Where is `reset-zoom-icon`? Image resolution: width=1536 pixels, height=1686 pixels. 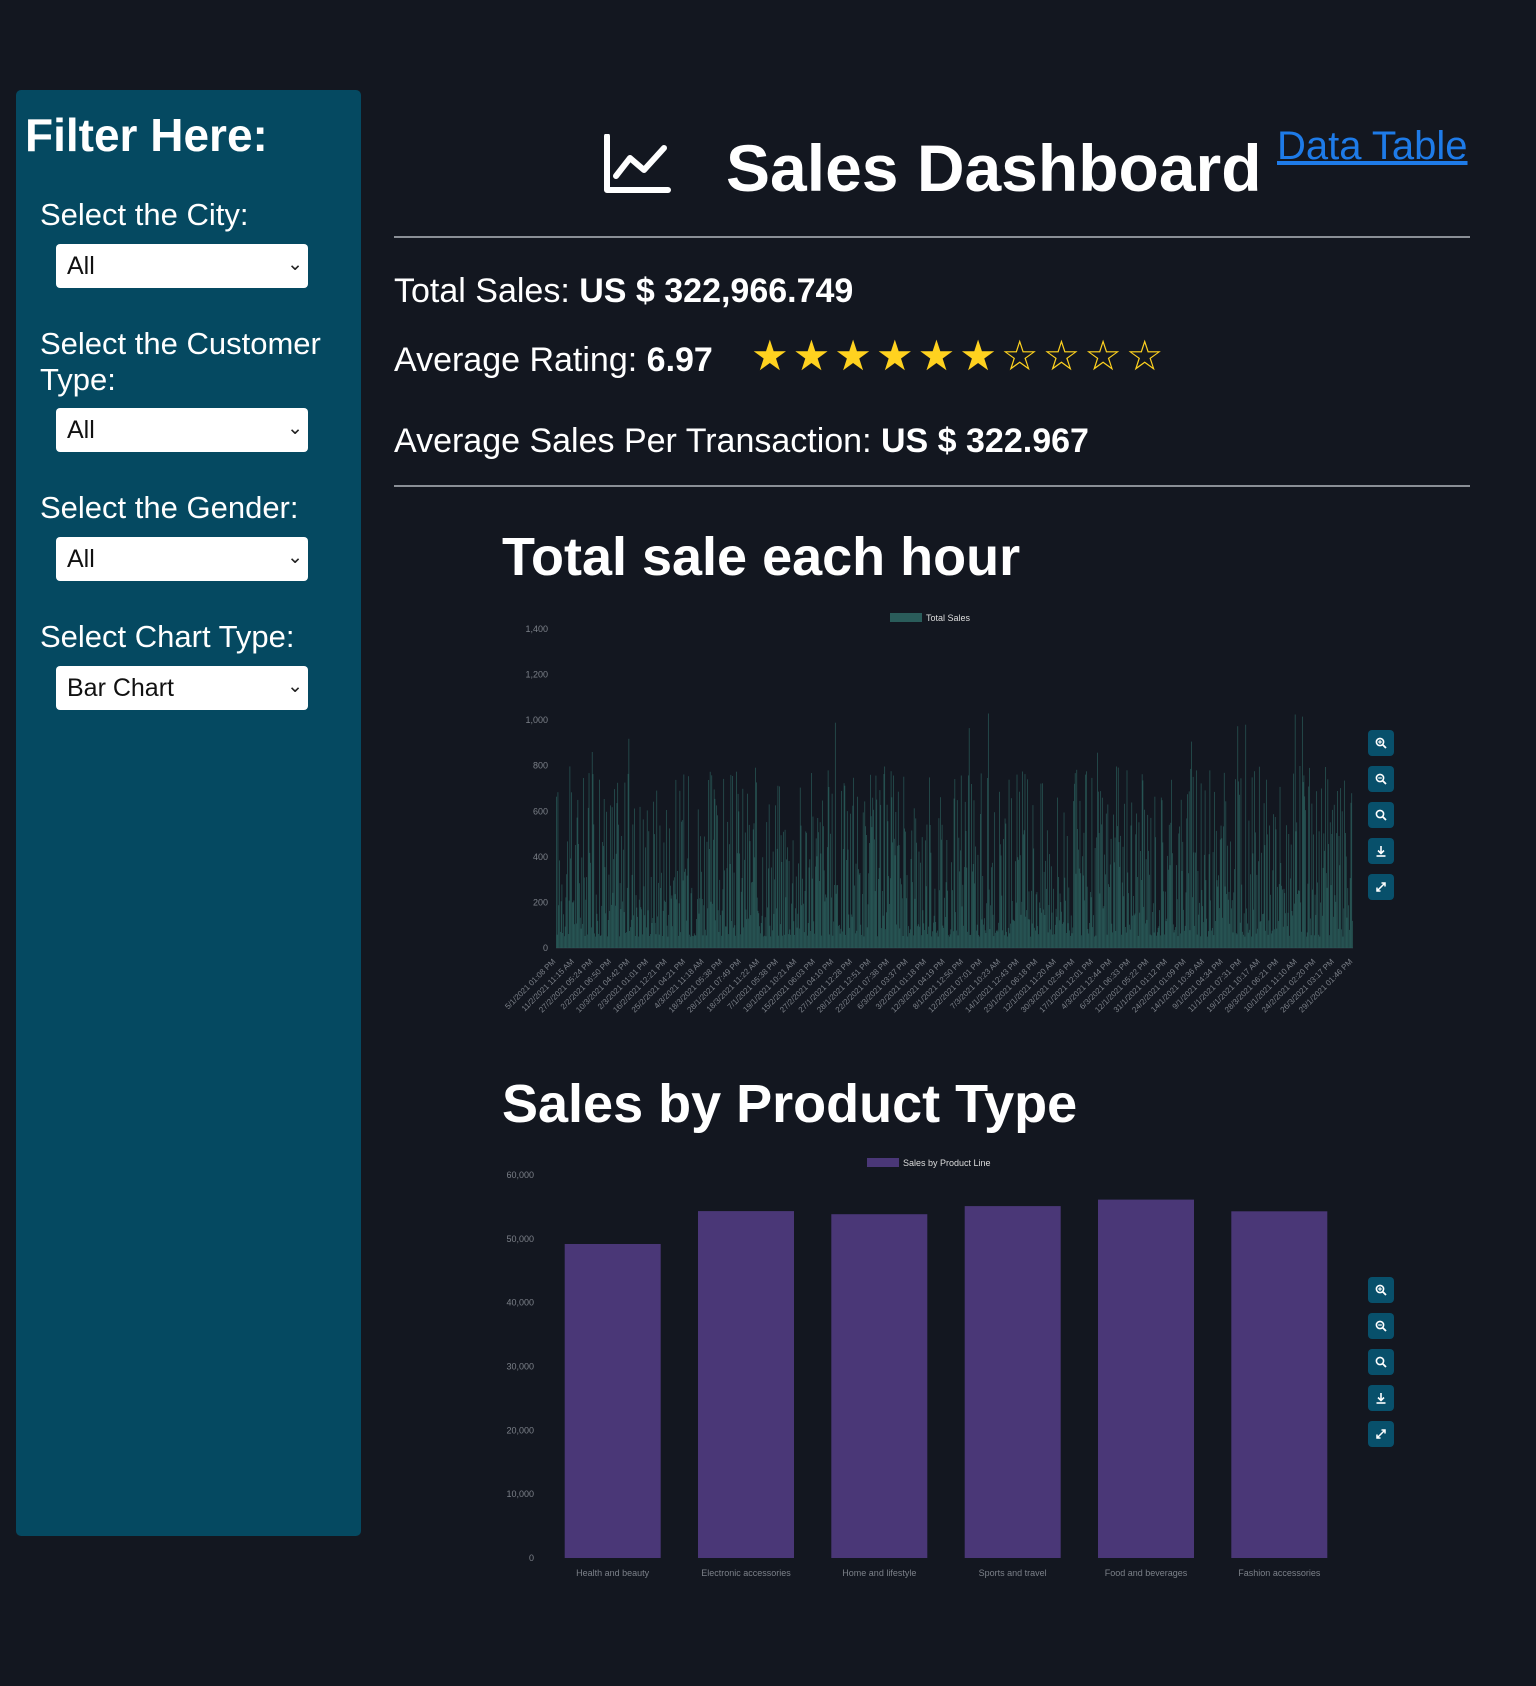
reset-zoom-icon is located at coordinates (1381, 1362).